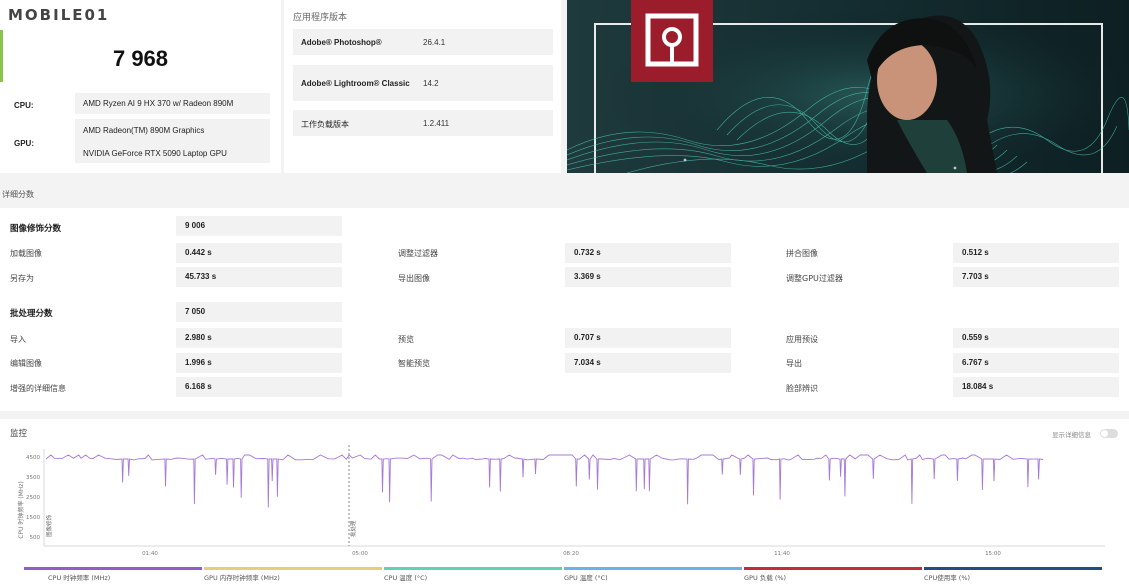 Image resolution: width=1129 pixels, height=585 pixels. Describe the element at coordinates (672, 41) in the screenshot. I see `benchmark-logo-block` at that location.